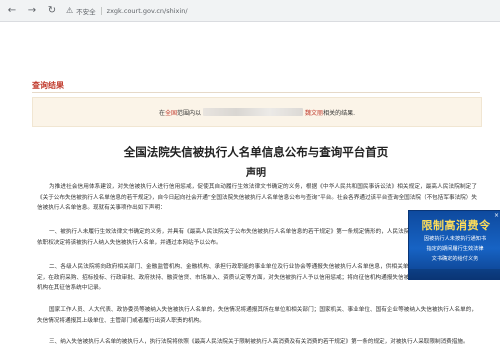 This screenshot has height=348, width=500. Describe the element at coordinates (52, 11) in the screenshot. I see `reload-icon: ↻` at that location.